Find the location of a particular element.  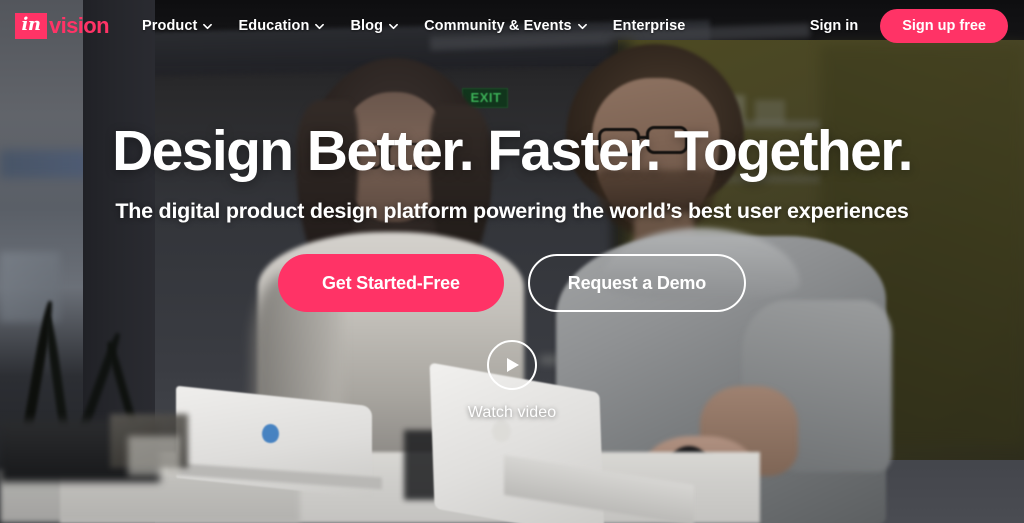

watch-video-label: Watch video is located at coordinates (512, 412).